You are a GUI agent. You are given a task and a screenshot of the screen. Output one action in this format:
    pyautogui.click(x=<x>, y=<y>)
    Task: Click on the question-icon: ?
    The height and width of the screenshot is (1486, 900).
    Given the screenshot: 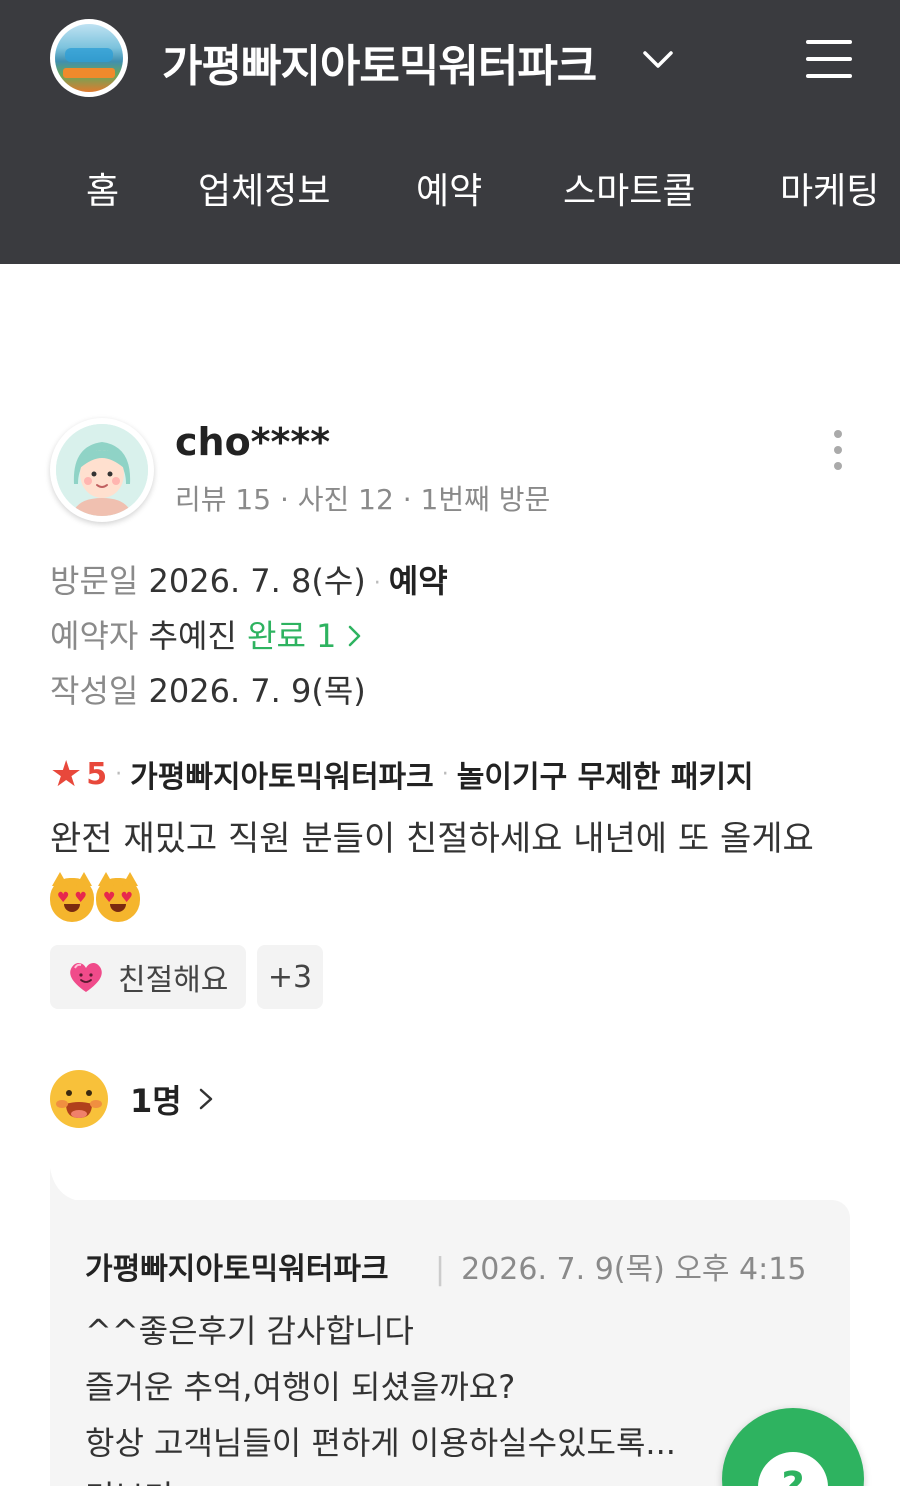 What is the action you would take?
    pyautogui.click(x=793, y=1469)
    